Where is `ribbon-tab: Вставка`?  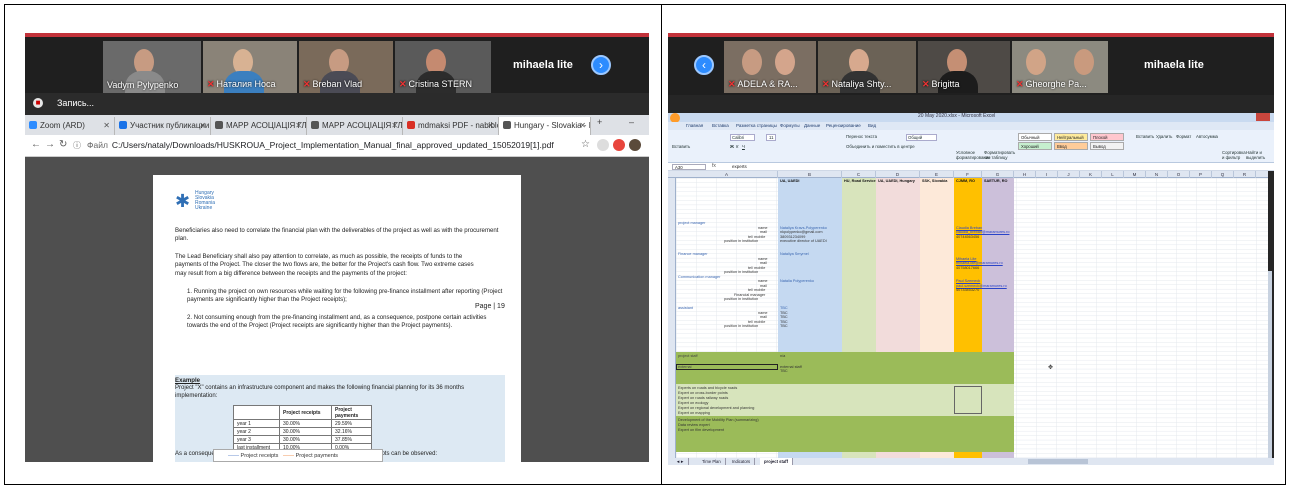
ribbon-tab: Вставка is located at coordinates (720, 125).